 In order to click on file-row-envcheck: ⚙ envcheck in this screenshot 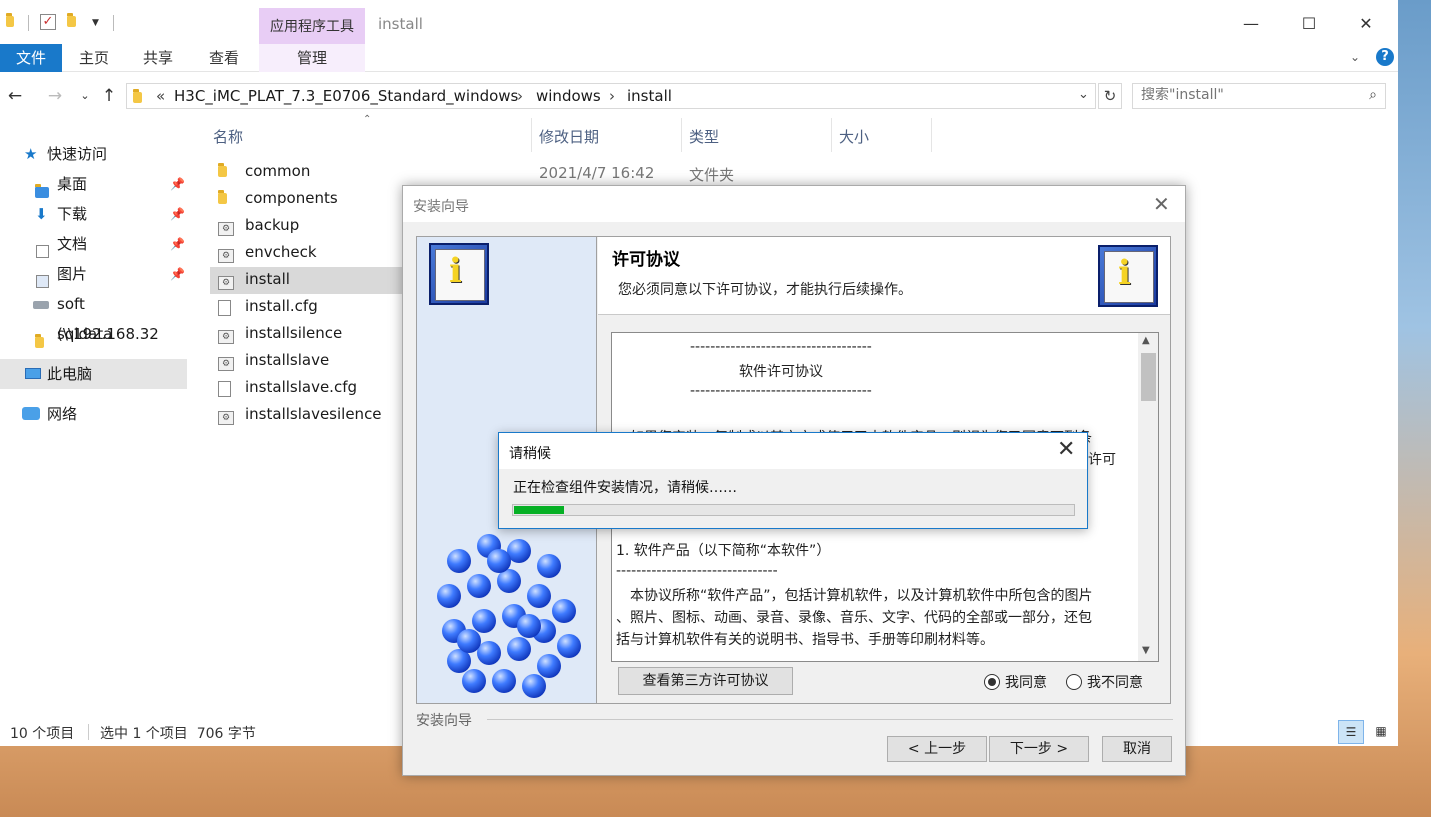, I will do `click(306, 253)`.